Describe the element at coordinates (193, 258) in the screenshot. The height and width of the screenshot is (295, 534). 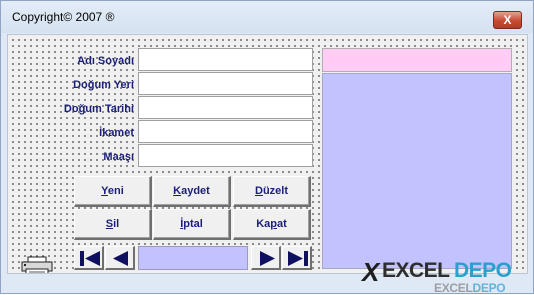
I see `record-position-box` at that location.